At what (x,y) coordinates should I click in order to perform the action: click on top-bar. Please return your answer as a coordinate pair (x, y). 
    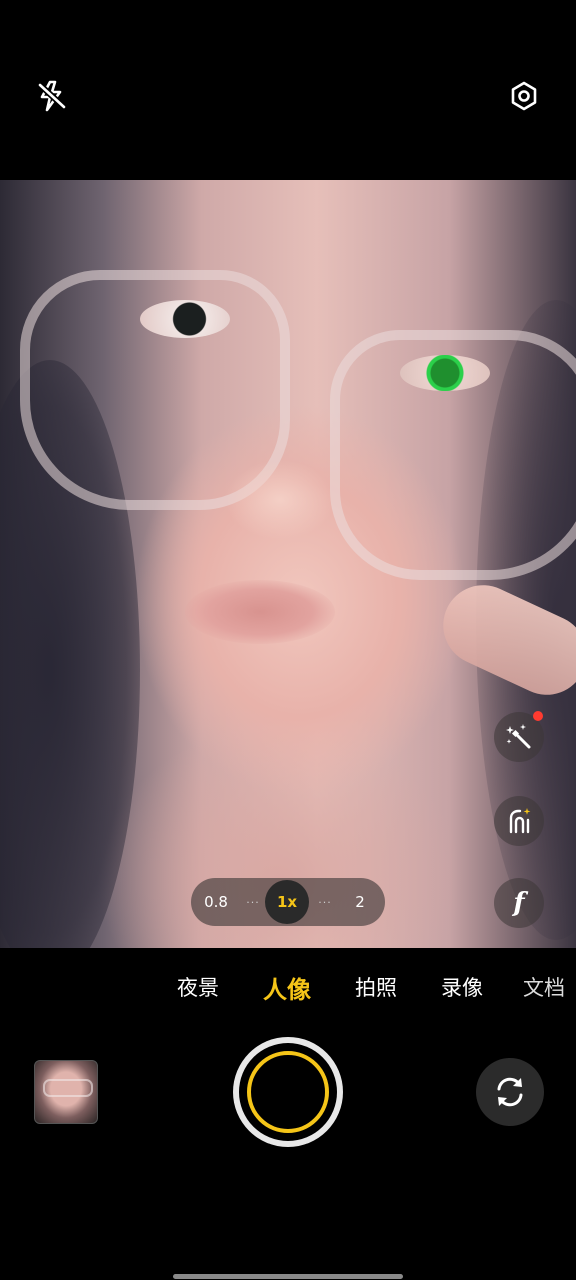
    Looking at the image, I should click on (288, 90).